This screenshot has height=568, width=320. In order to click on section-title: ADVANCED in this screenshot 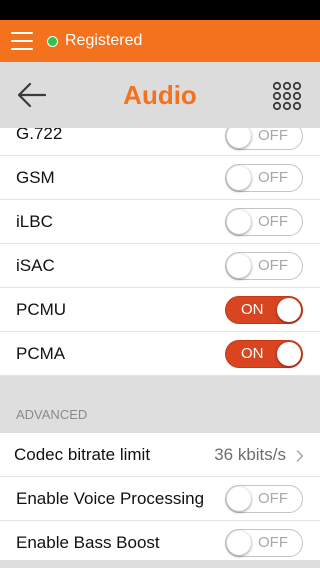, I will do `click(52, 414)`.